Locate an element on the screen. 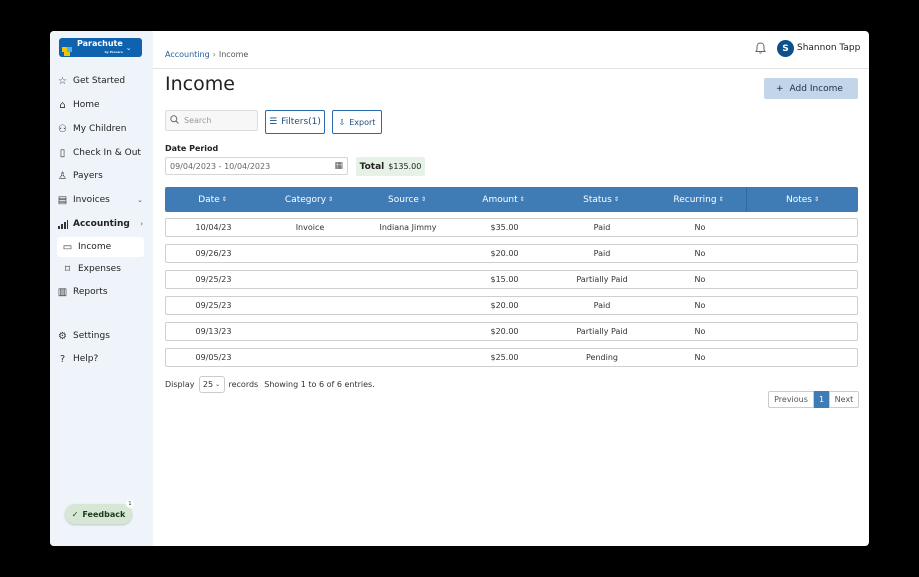  table-row: 09/25/23 $20.00 Paid No is located at coordinates (511, 305).